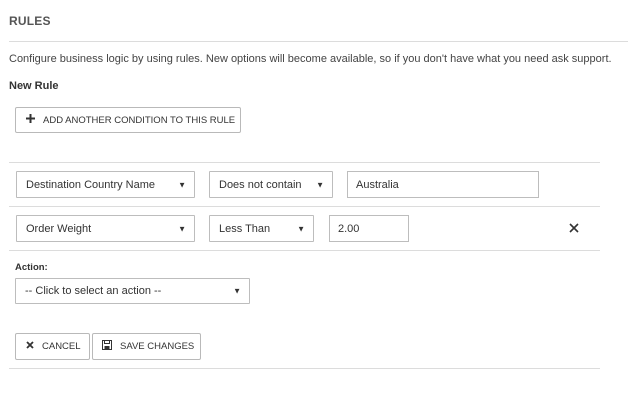 The width and height of the screenshot is (628, 400). What do you see at coordinates (30, 120) in the screenshot?
I see `plus-icon` at bounding box center [30, 120].